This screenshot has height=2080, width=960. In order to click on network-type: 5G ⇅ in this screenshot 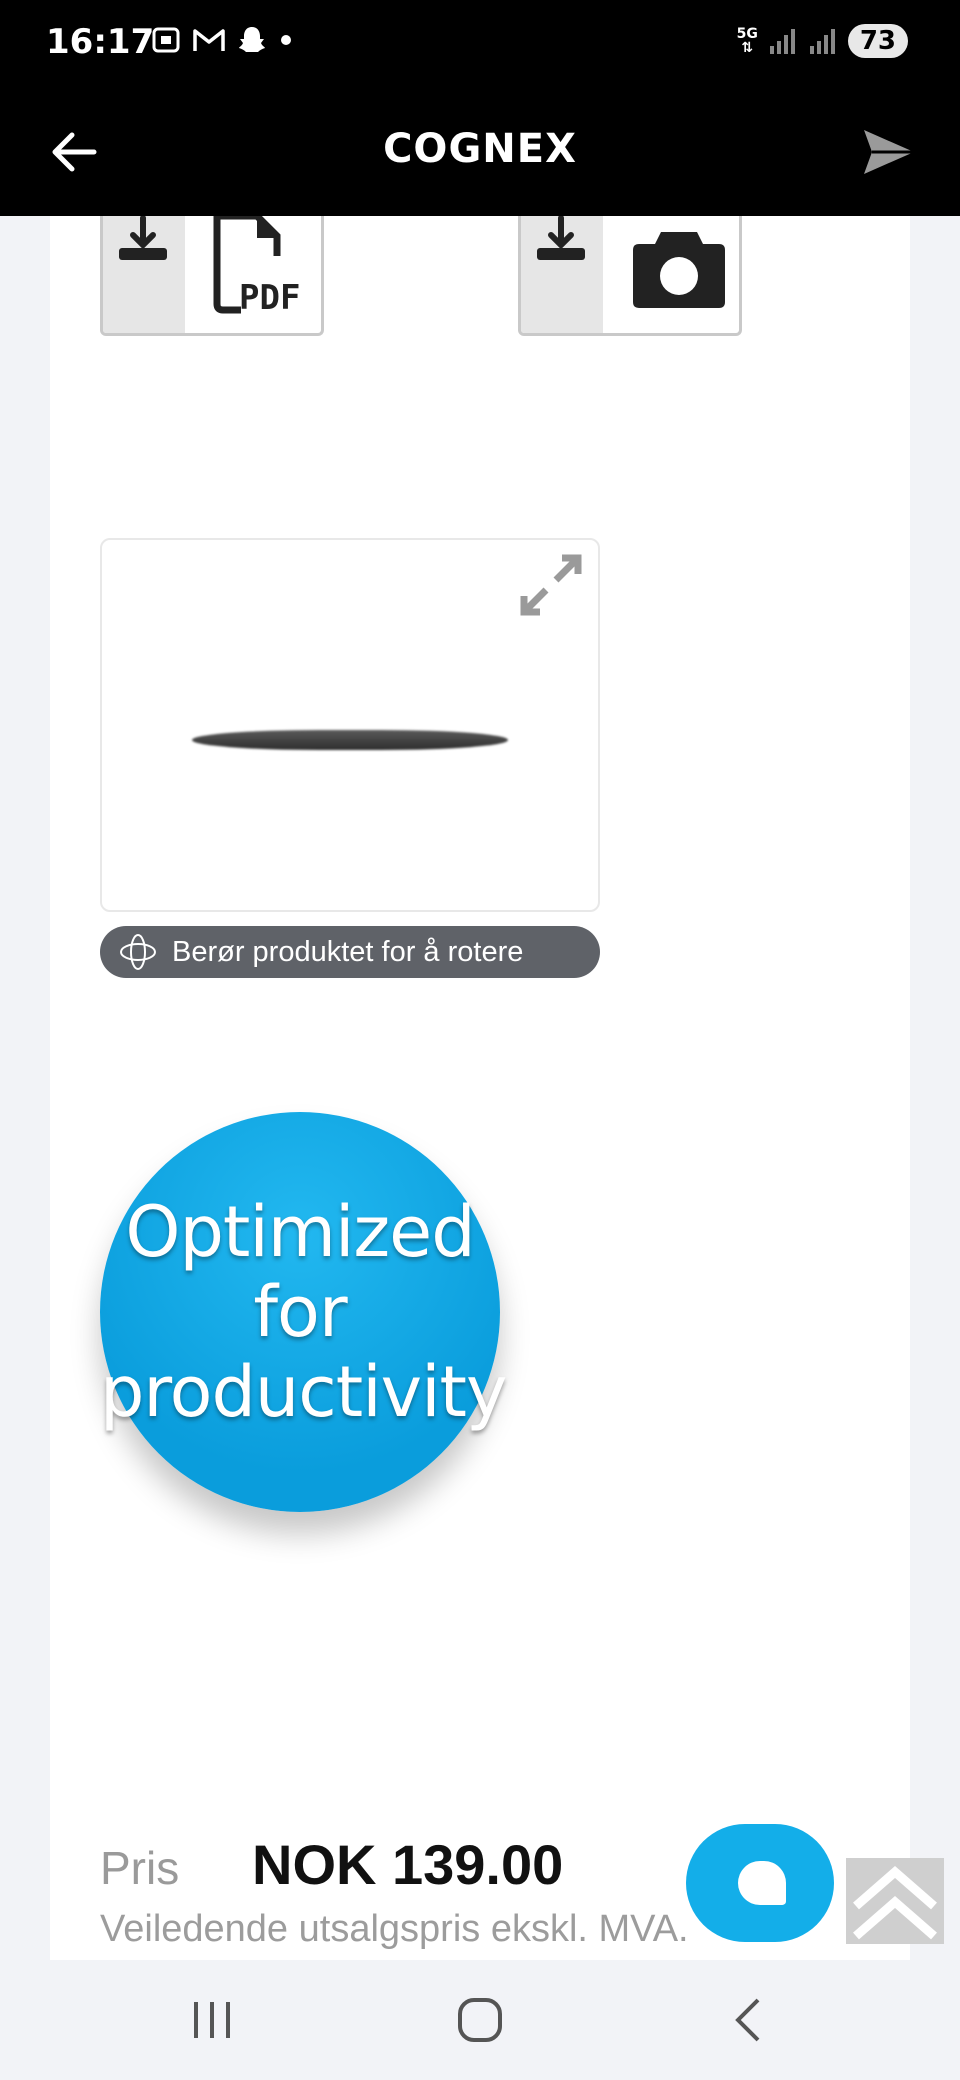, I will do `click(747, 41)`.